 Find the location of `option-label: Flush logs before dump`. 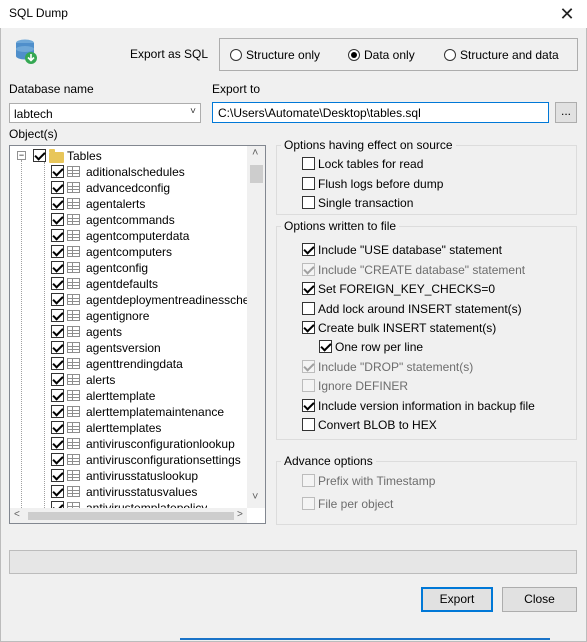

option-label: Flush logs before dump is located at coordinates (380, 184).